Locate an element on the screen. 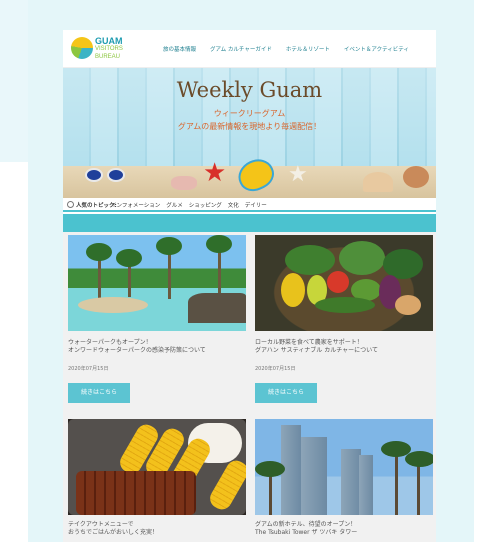  sunglasses-icon is located at coordinates (108, 176).